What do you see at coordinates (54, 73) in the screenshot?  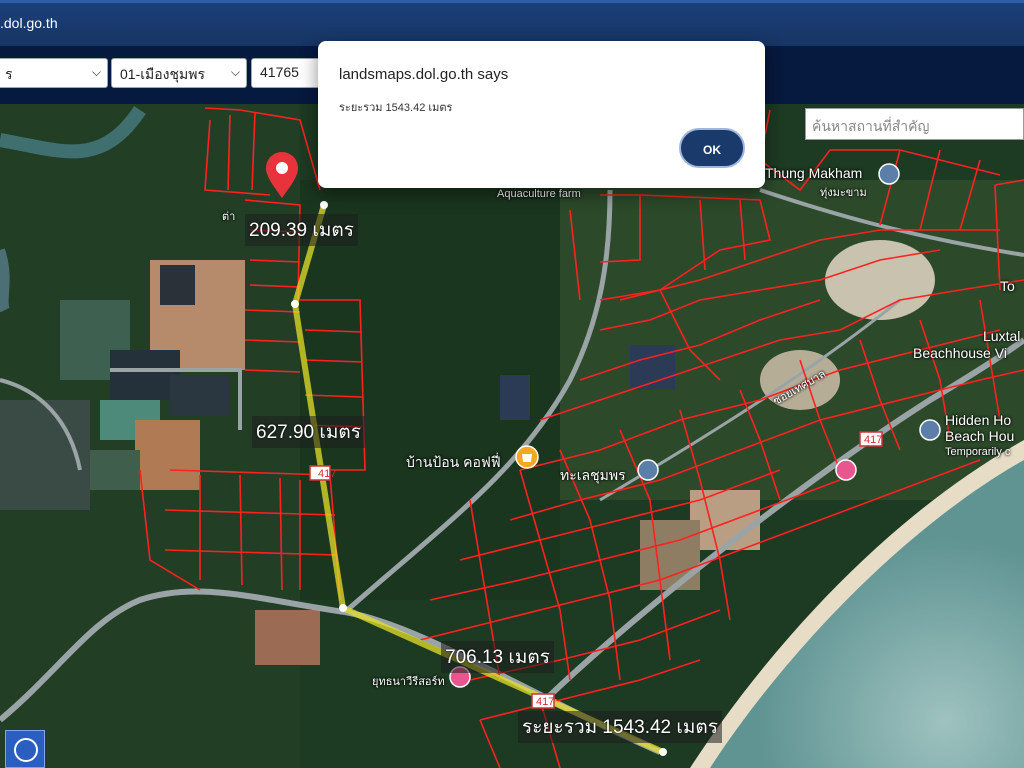 I see `province-select: ร ⌵` at bounding box center [54, 73].